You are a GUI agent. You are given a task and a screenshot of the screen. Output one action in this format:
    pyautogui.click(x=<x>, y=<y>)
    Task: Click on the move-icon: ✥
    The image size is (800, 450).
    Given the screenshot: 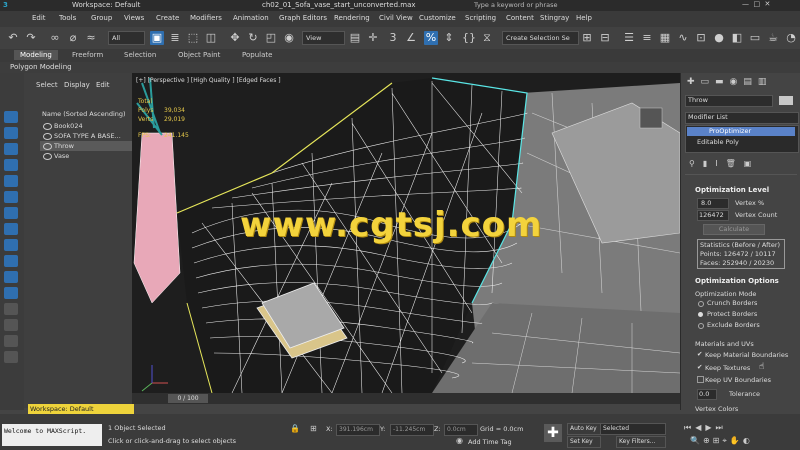 What is the action you would take?
    pyautogui.click(x=235, y=38)
    